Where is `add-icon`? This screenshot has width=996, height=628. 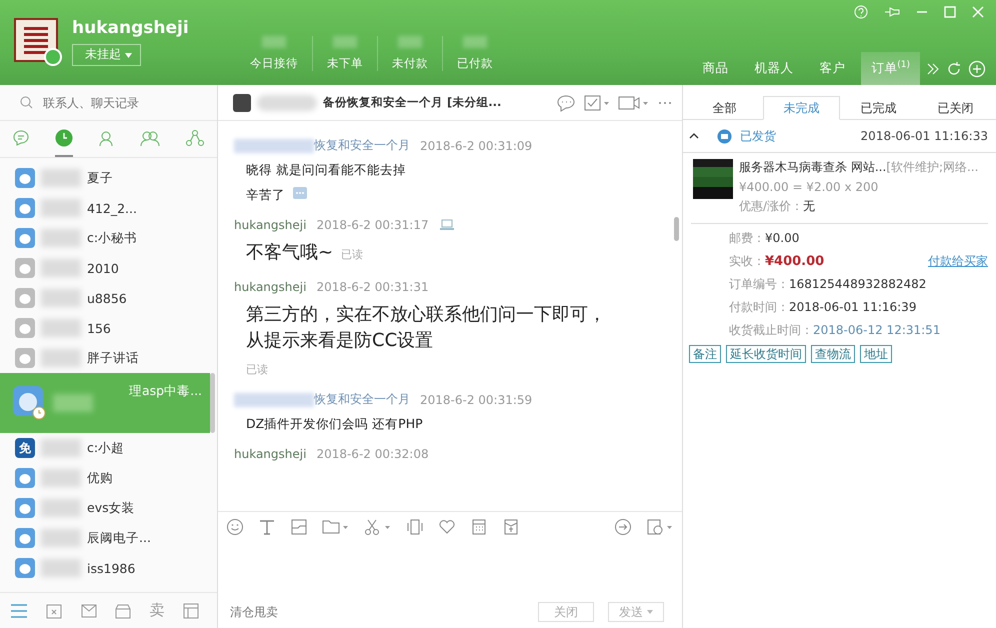 add-icon is located at coordinates (977, 69).